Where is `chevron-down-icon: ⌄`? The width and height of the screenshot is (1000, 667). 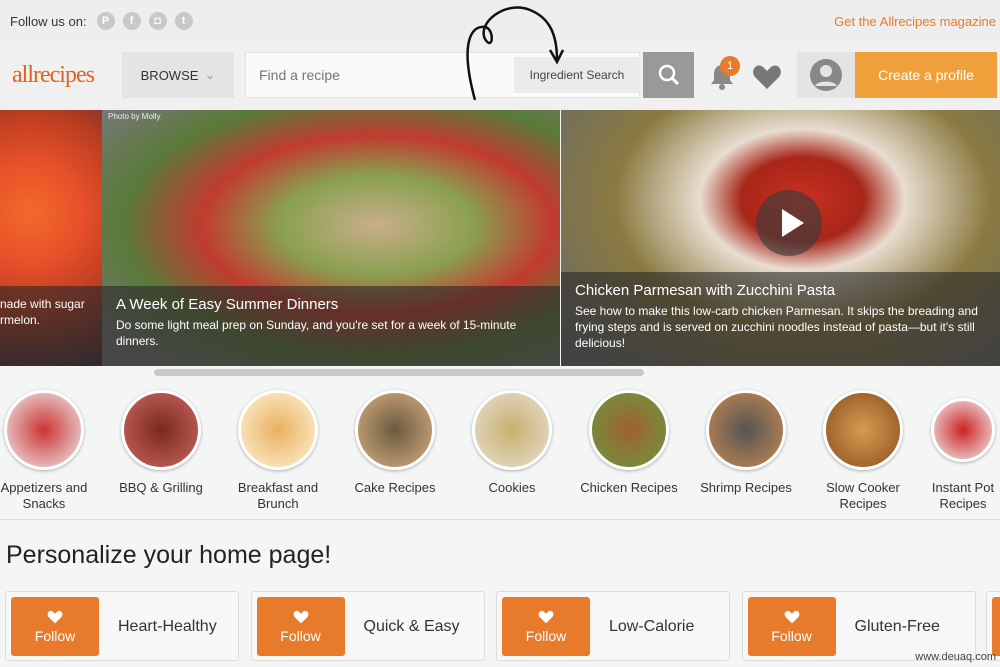 chevron-down-icon: ⌄ is located at coordinates (210, 74).